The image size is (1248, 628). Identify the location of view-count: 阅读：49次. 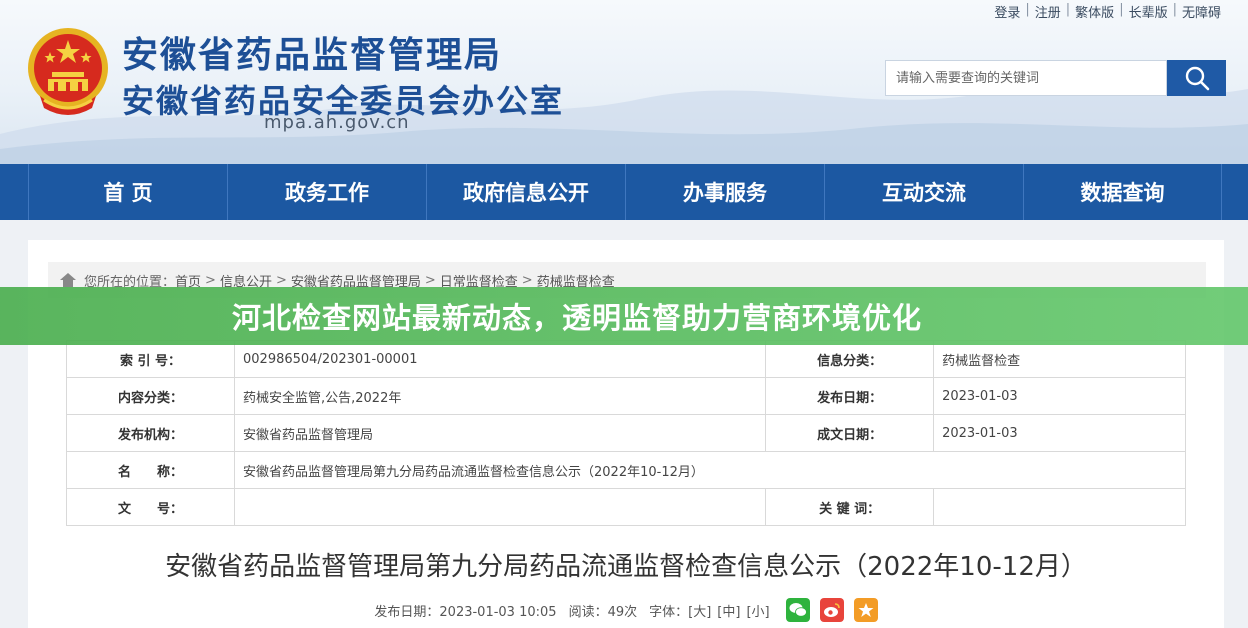
(603, 612).